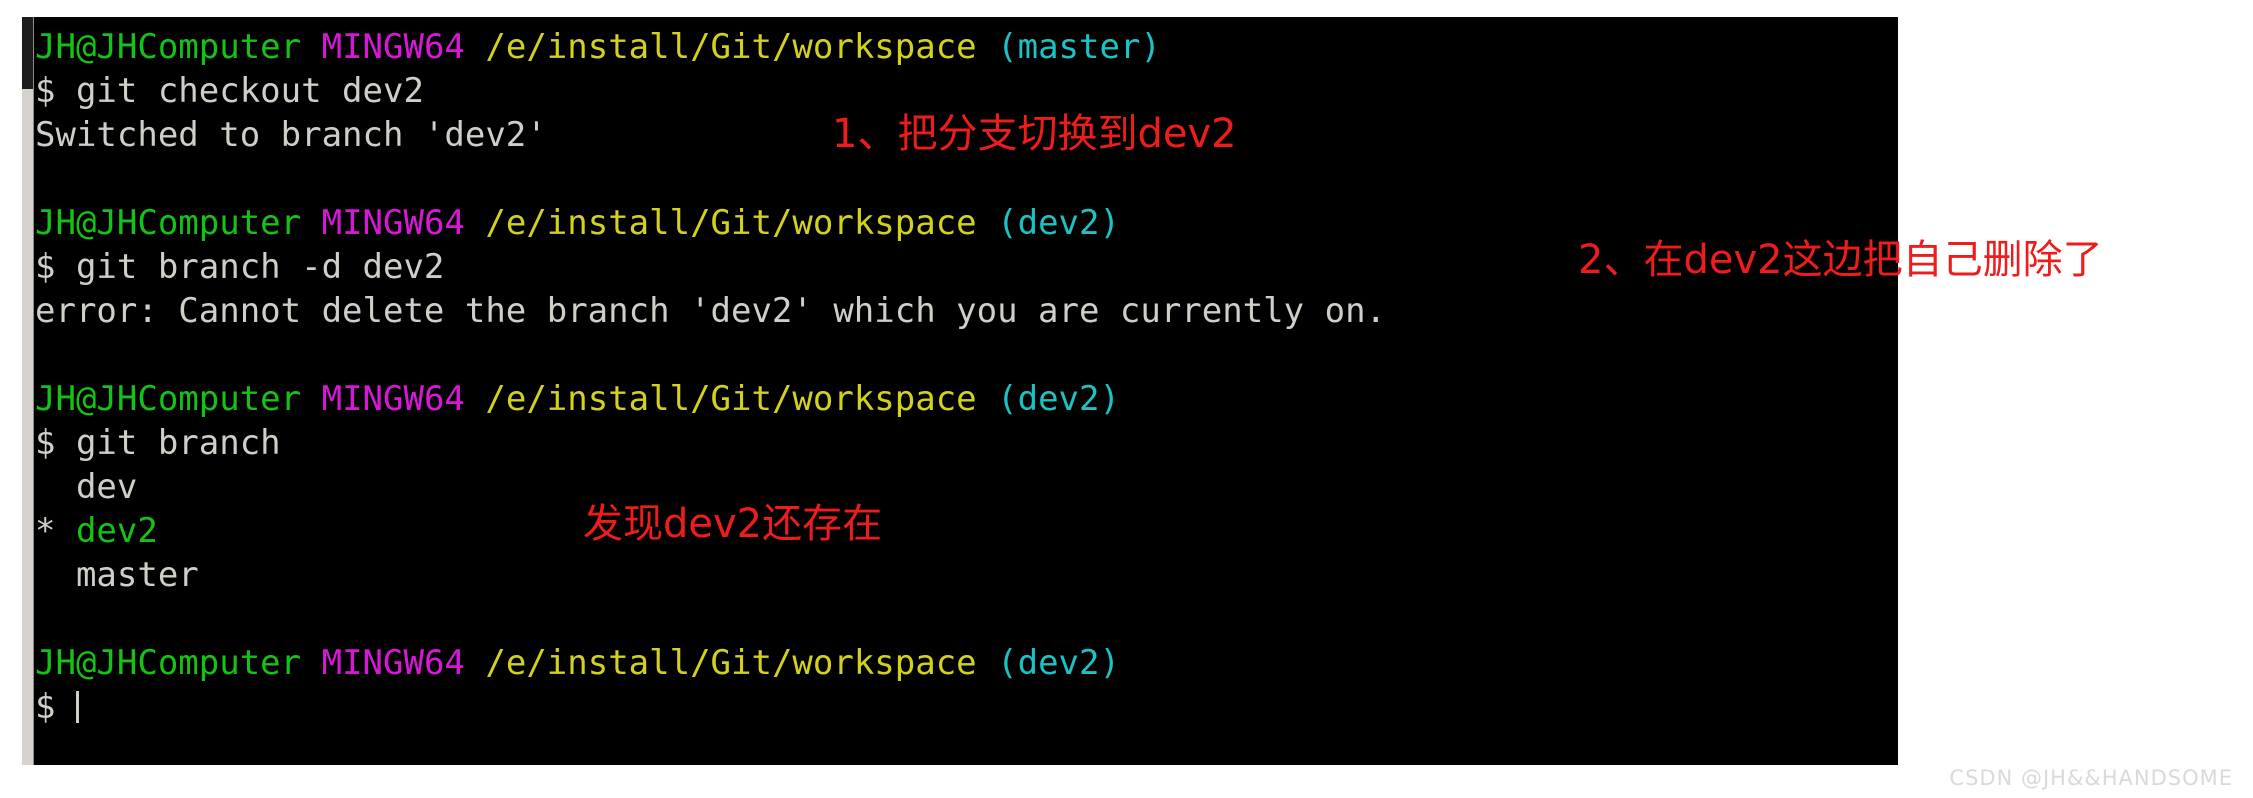 The width and height of the screenshot is (2253, 798). What do you see at coordinates (733, 524) in the screenshot?
I see `annotation-observation: 发现dev2还存在` at bounding box center [733, 524].